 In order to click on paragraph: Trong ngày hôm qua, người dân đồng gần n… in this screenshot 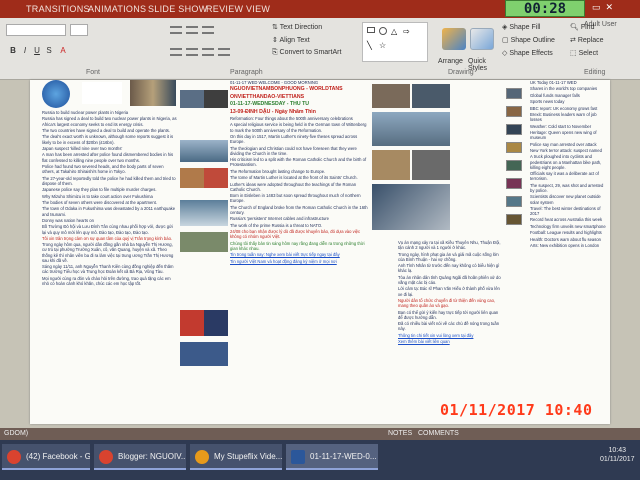, I will do `click(108, 252)`.